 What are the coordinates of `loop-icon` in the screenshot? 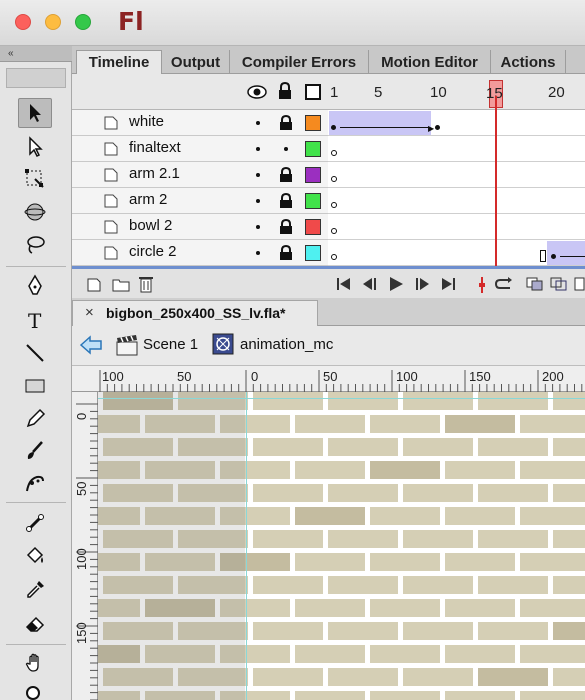 It's located at (503, 284).